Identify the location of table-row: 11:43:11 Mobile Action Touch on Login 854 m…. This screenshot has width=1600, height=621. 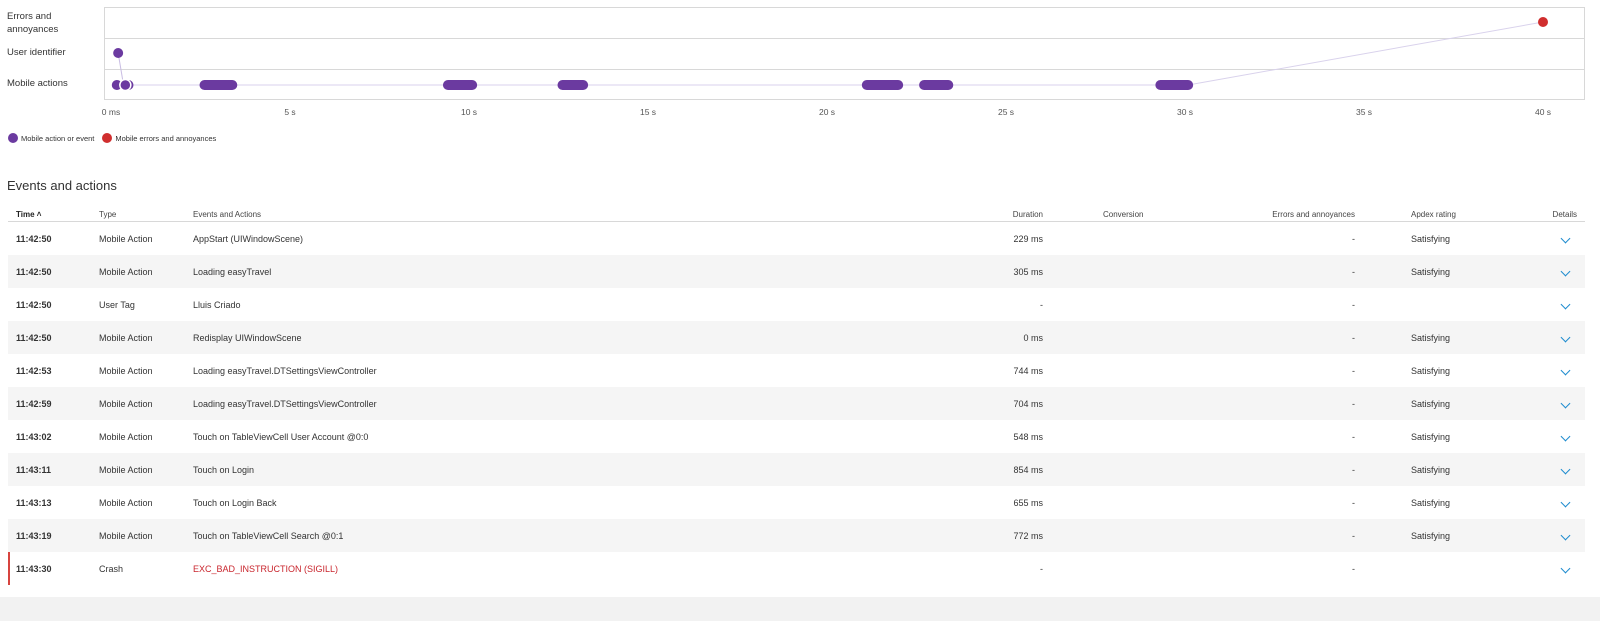
(796, 469).